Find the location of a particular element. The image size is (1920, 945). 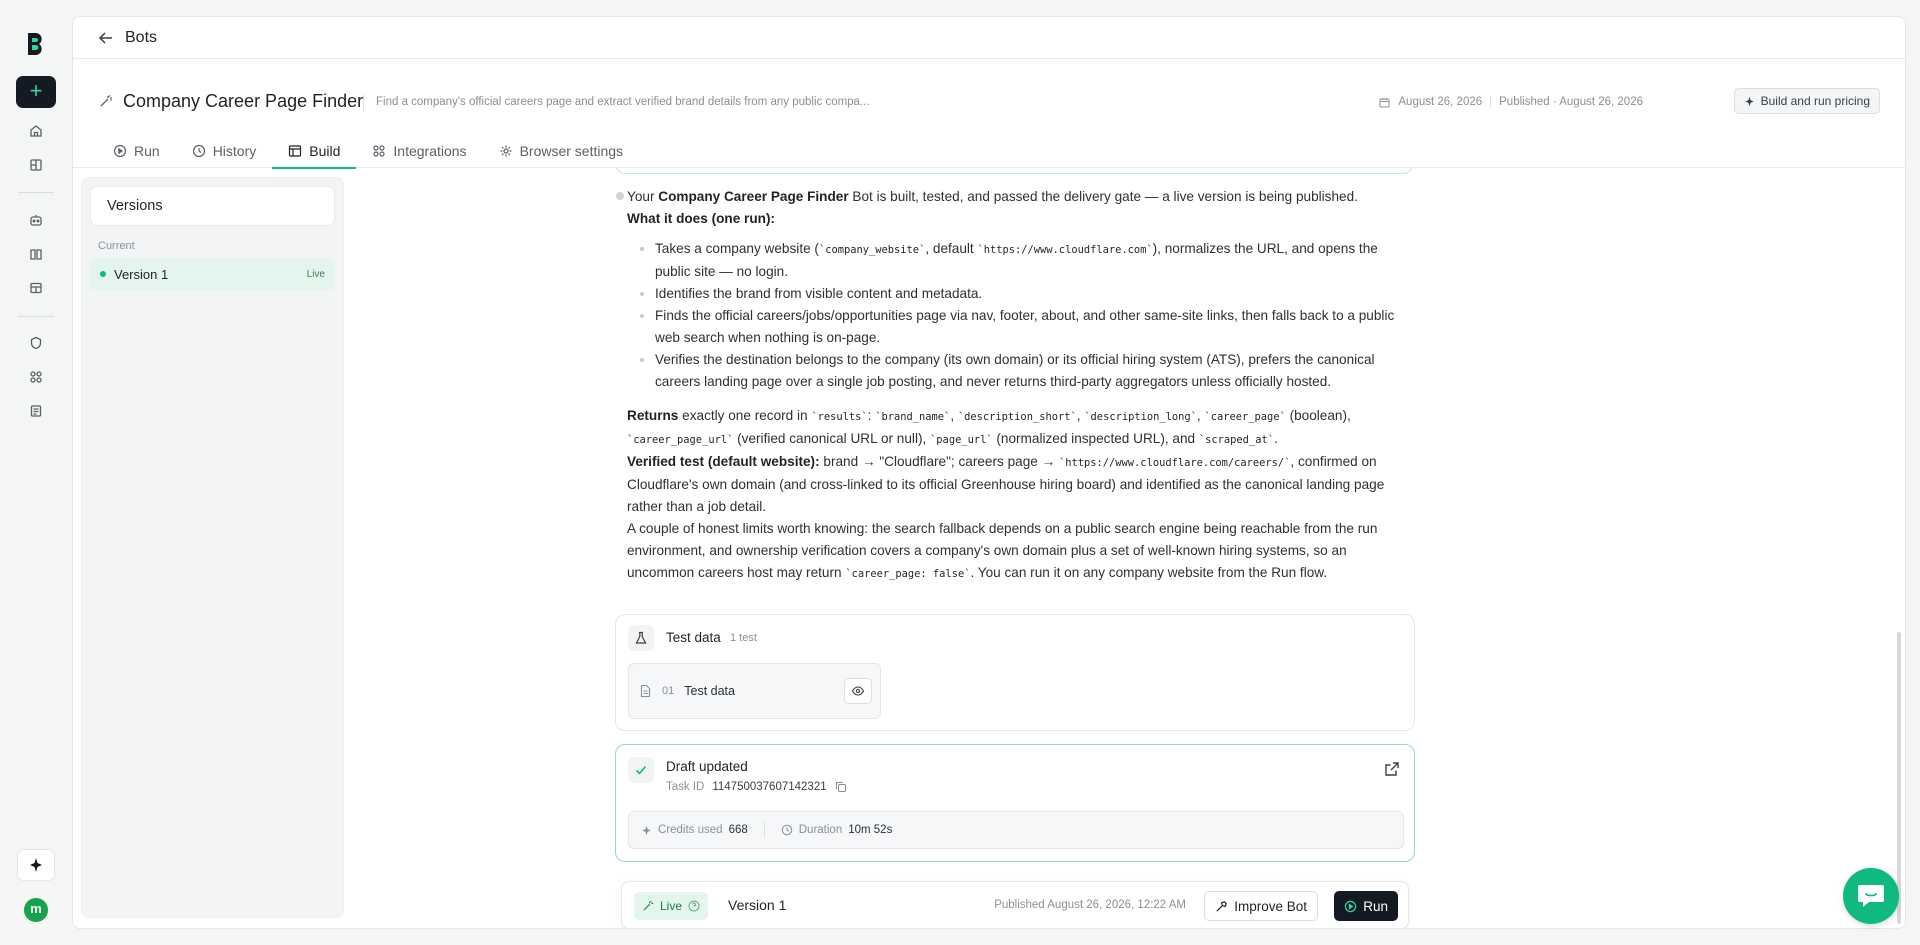

tab-build: Build is located at coordinates (314, 151).